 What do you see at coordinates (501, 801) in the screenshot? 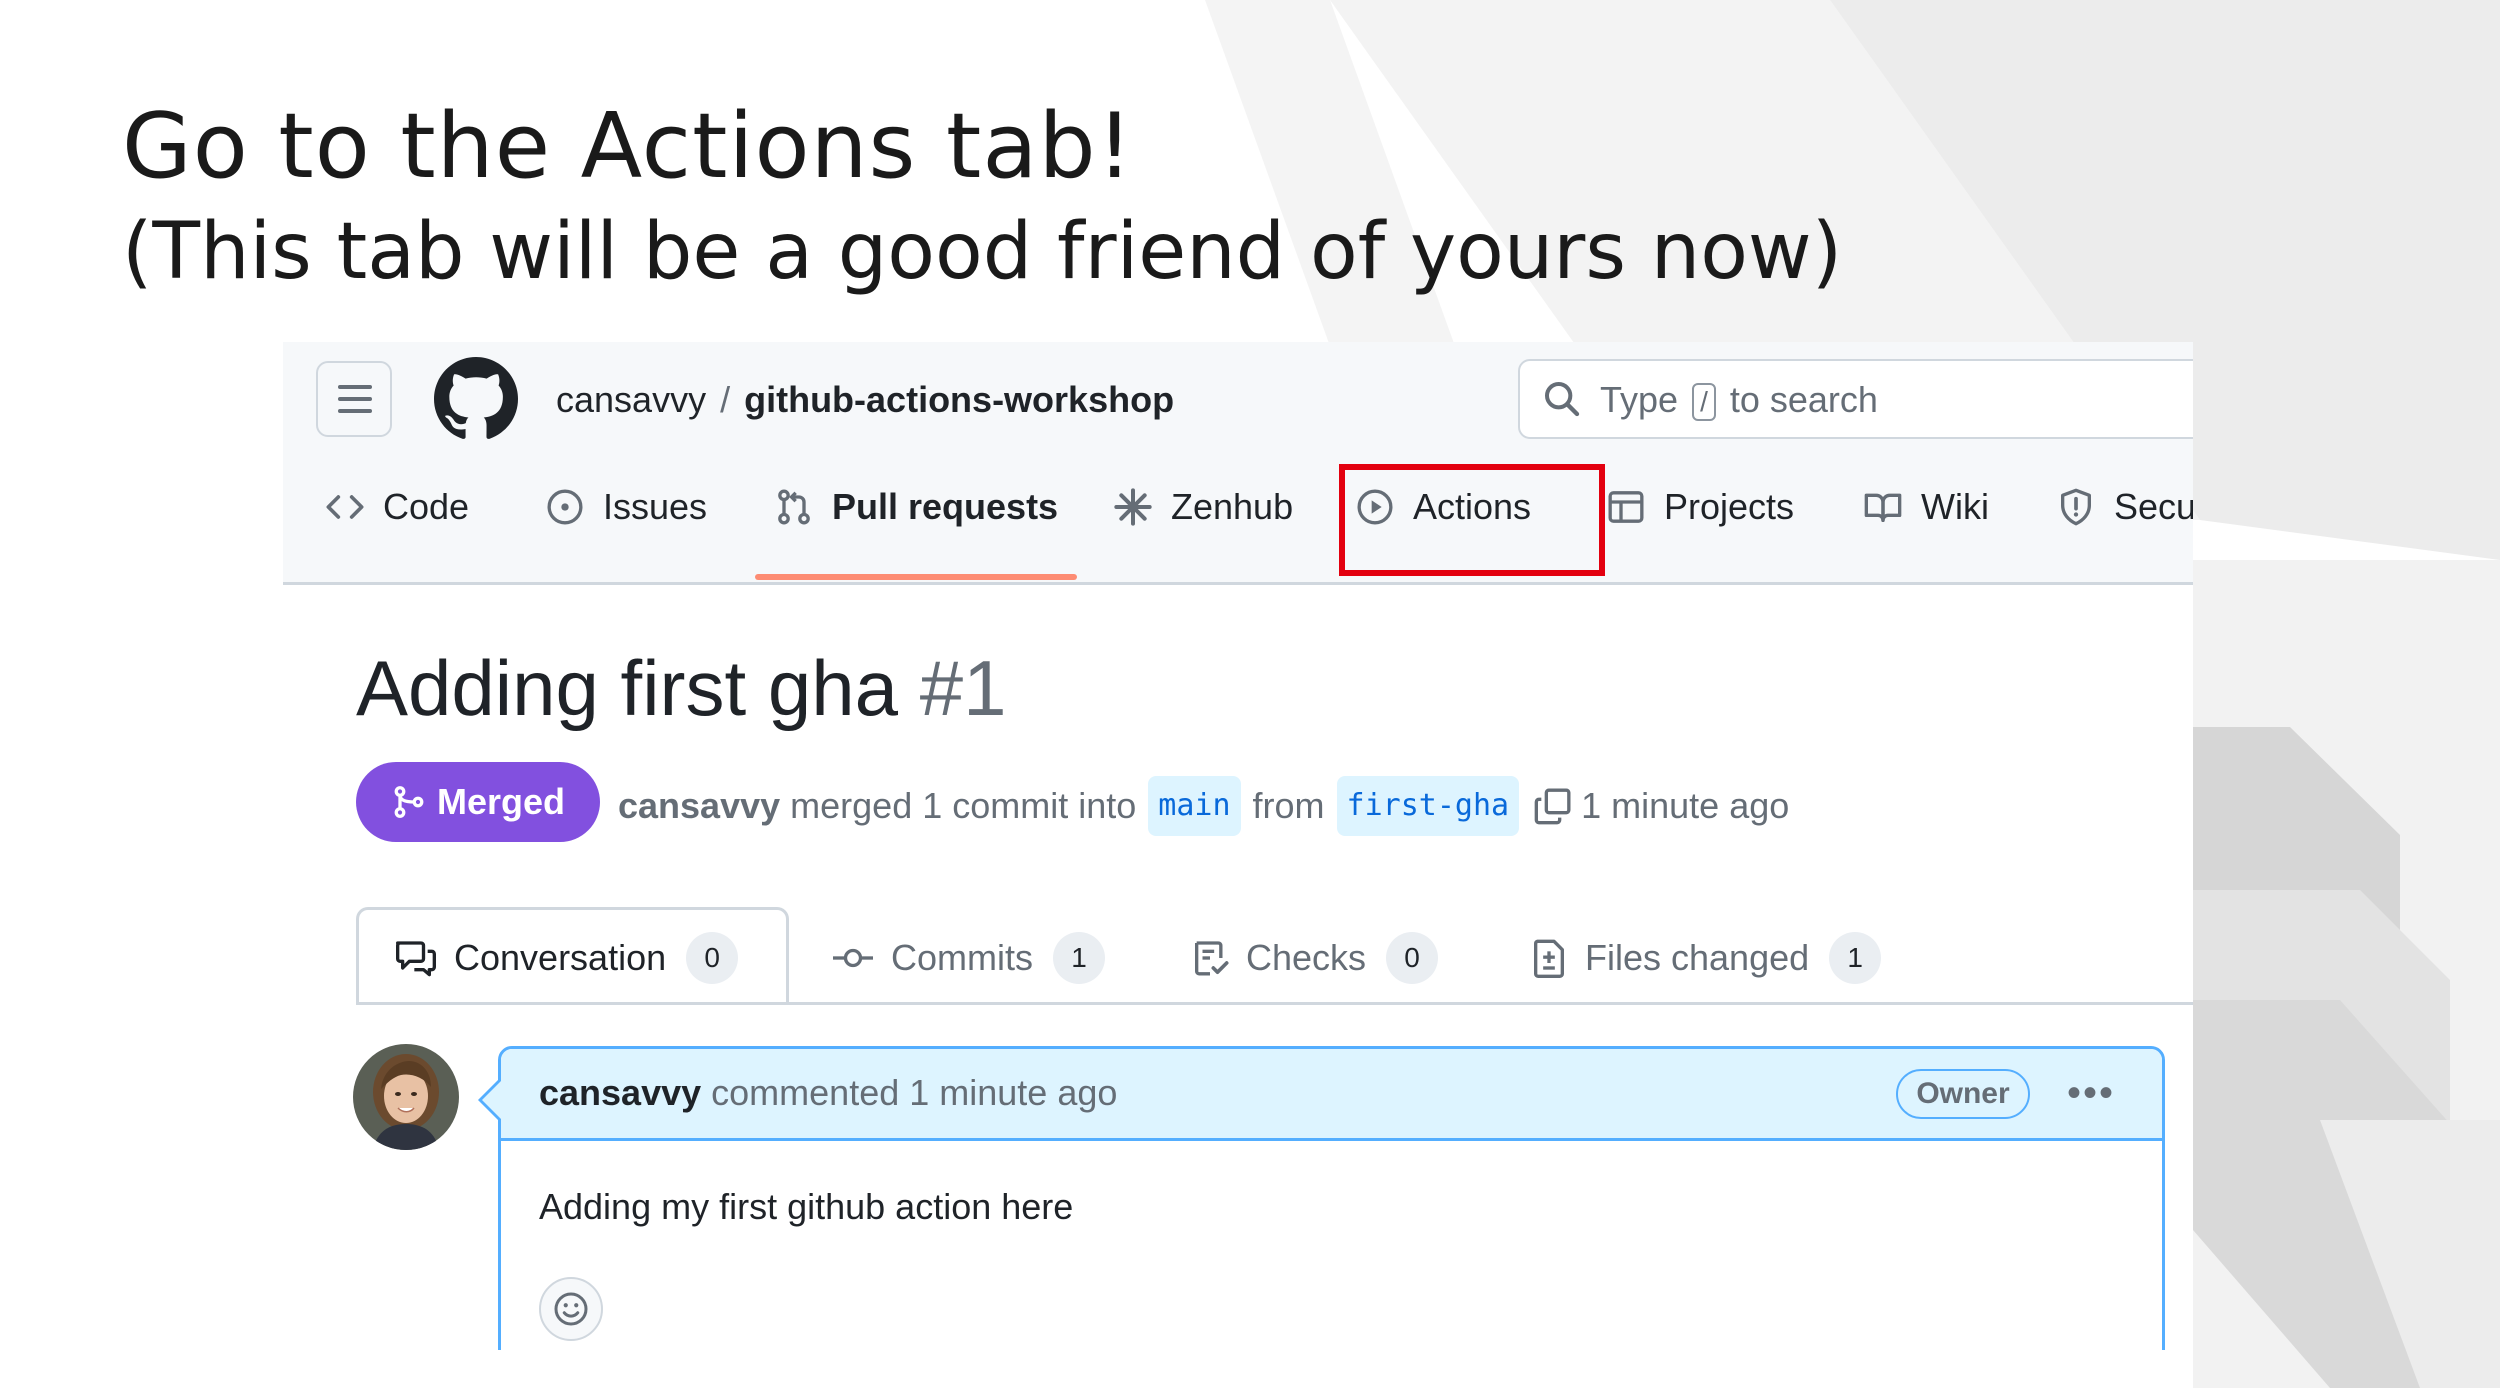
I see `merged-status-label: Merged` at bounding box center [501, 801].